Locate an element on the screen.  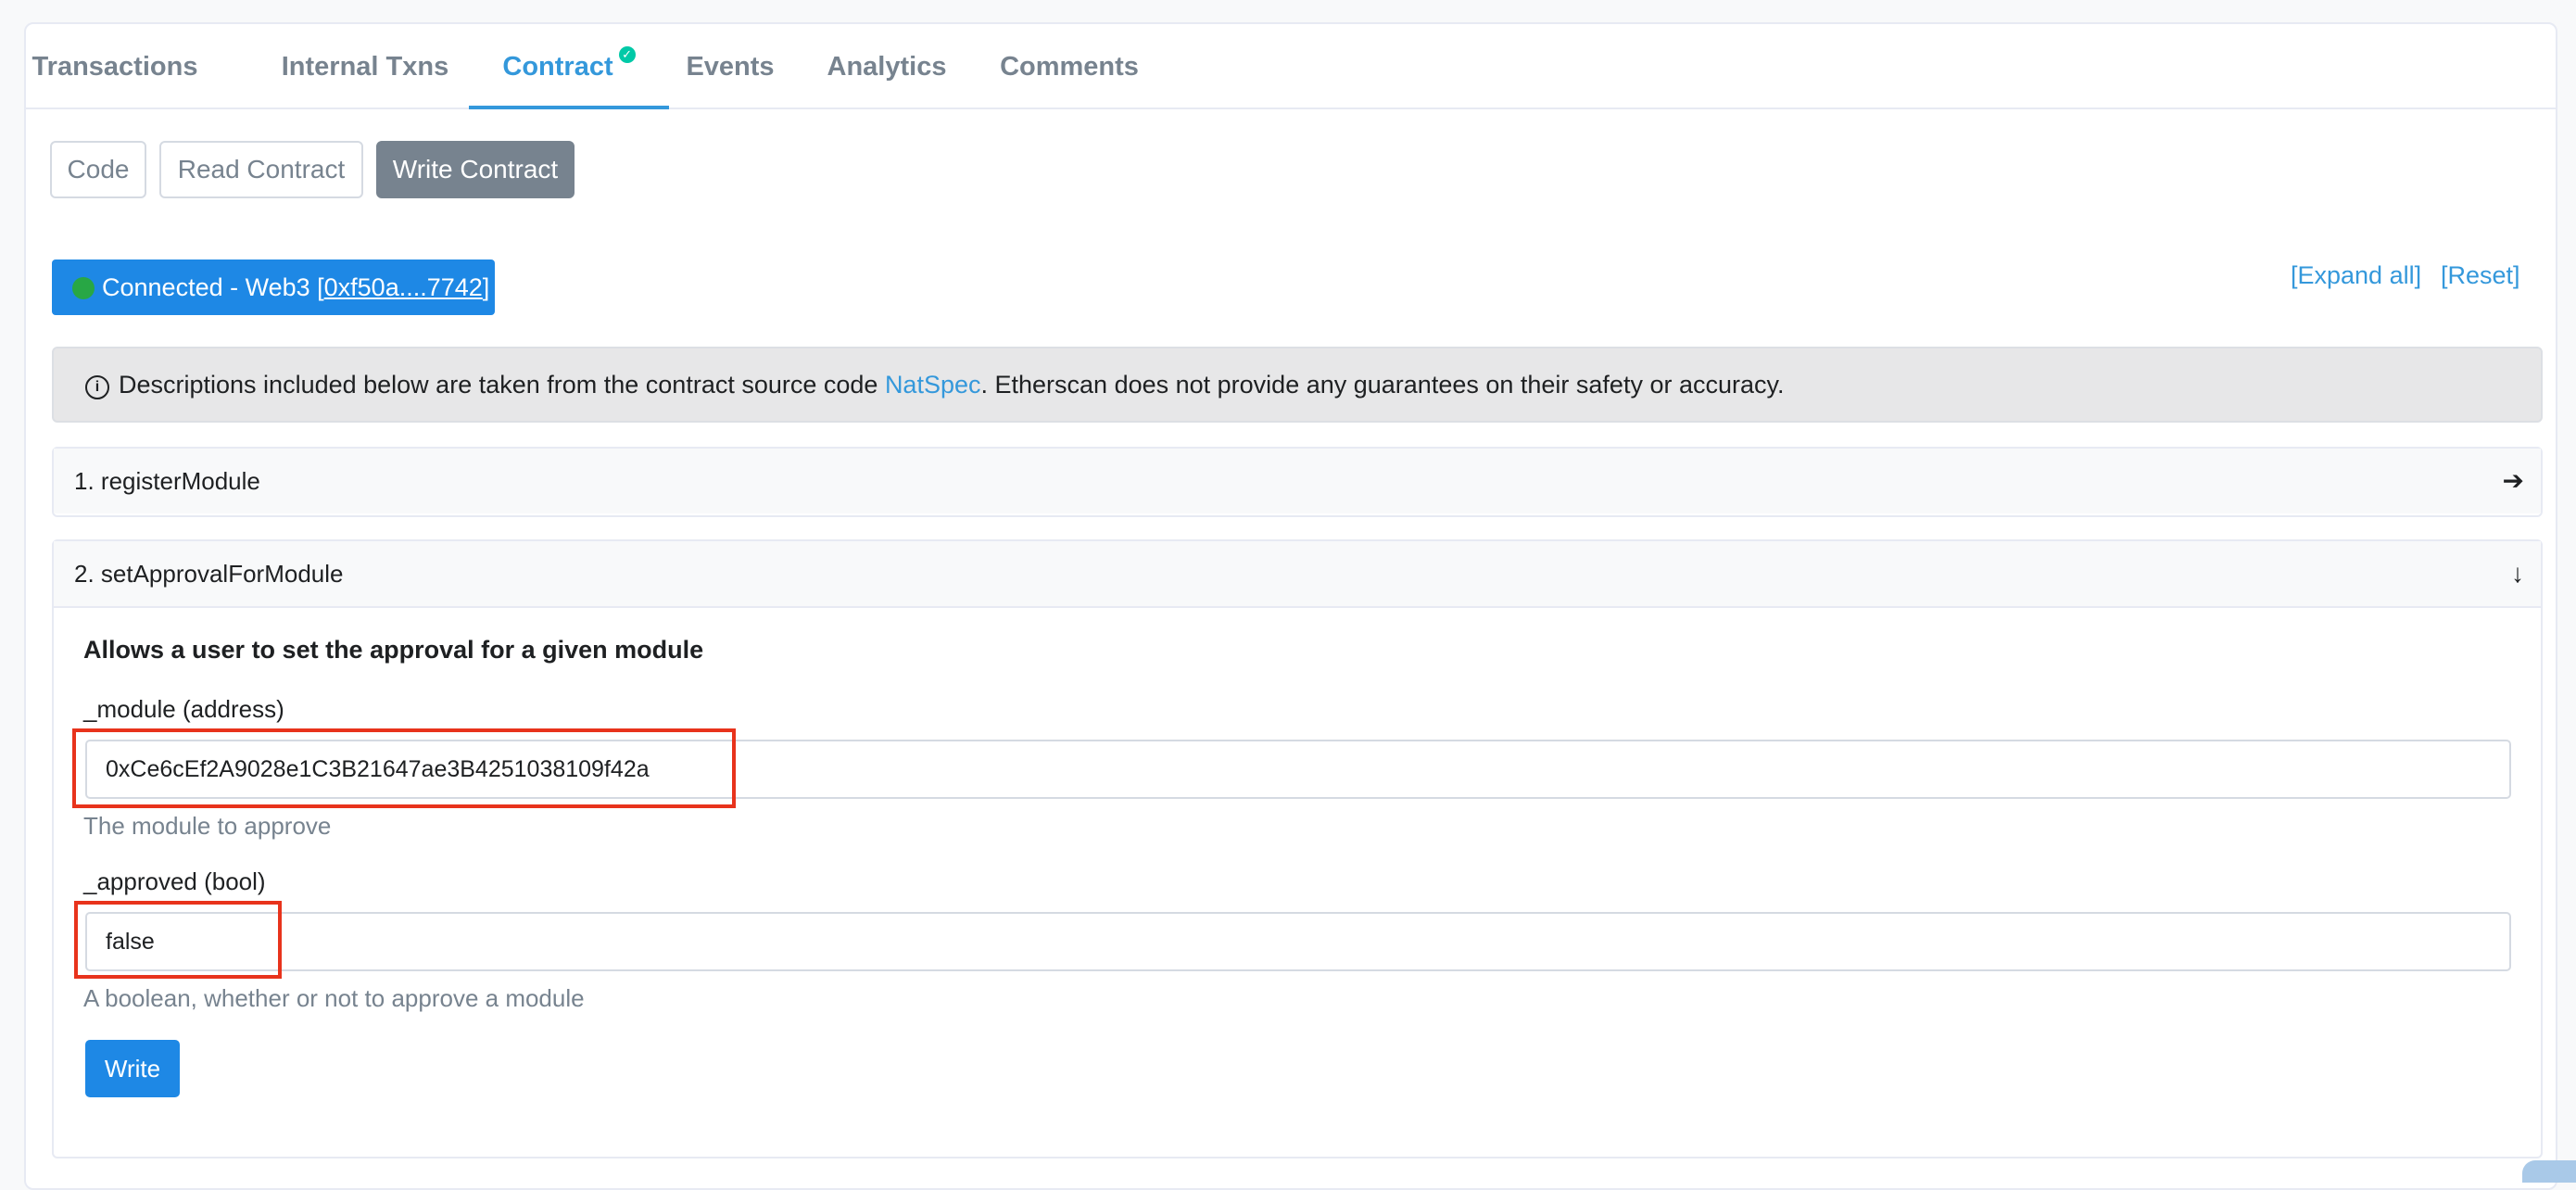
approved-param-label: _approved (bool) is located at coordinates (174, 881).